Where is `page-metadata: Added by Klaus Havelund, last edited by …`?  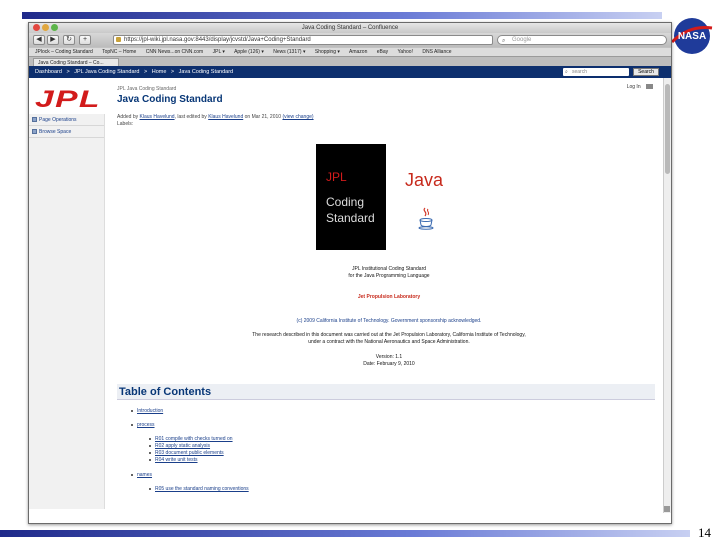 page-metadata: Added by Klaus Havelund, last edited by … is located at coordinates (215, 117).